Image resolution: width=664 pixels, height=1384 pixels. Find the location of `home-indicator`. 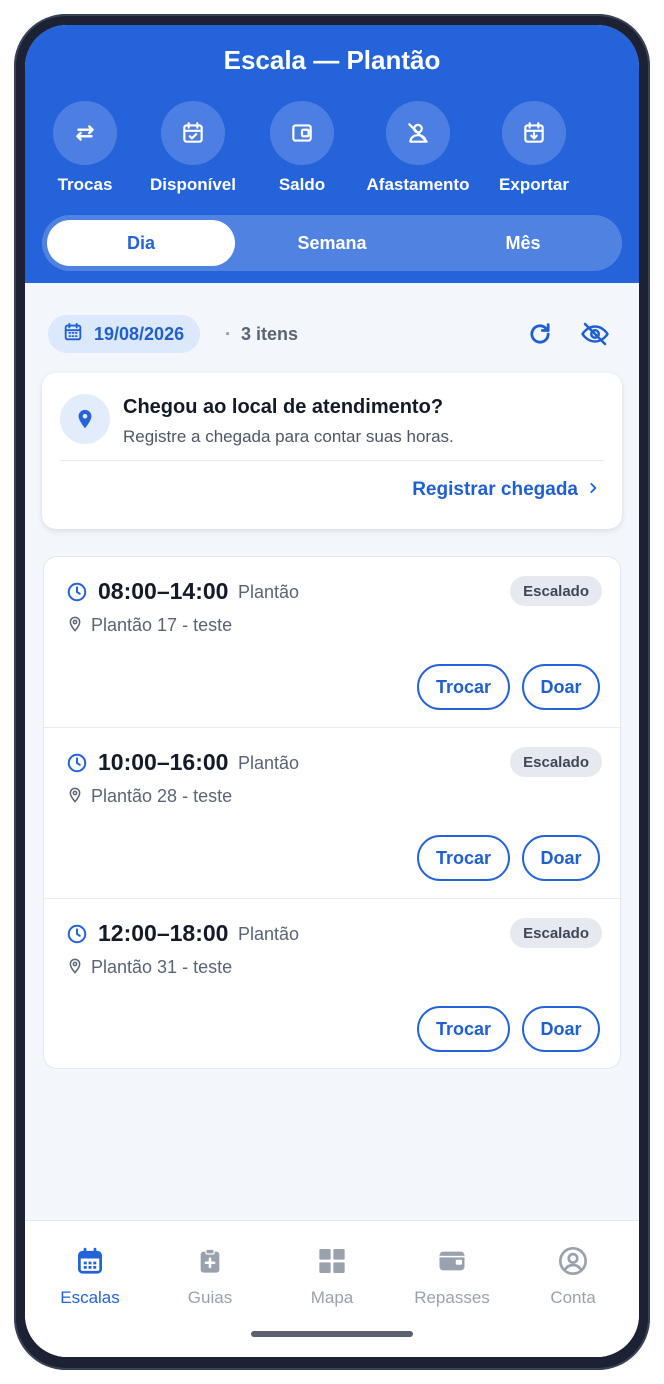

home-indicator is located at coordinates (332, 1334).